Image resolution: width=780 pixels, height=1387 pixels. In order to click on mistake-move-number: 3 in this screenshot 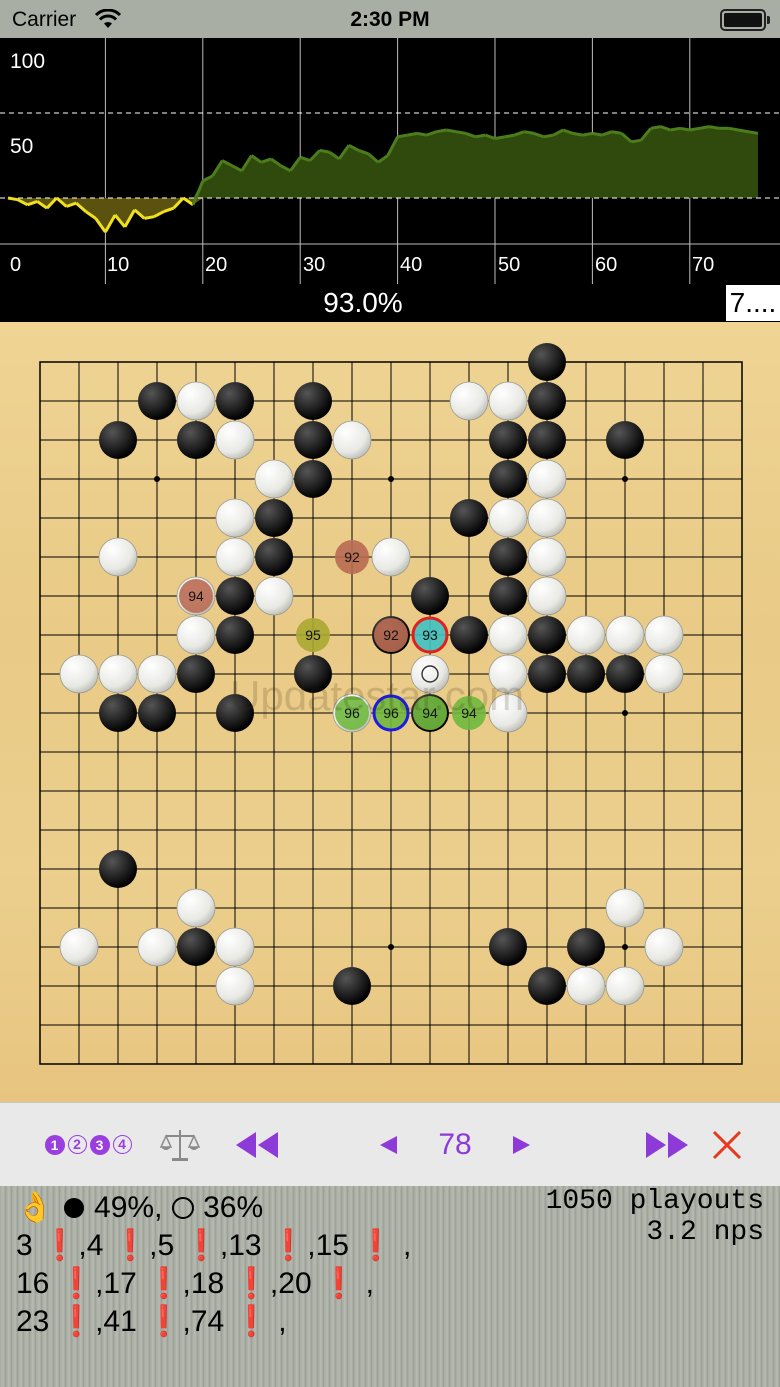, I will do `click(24, 1245)`.